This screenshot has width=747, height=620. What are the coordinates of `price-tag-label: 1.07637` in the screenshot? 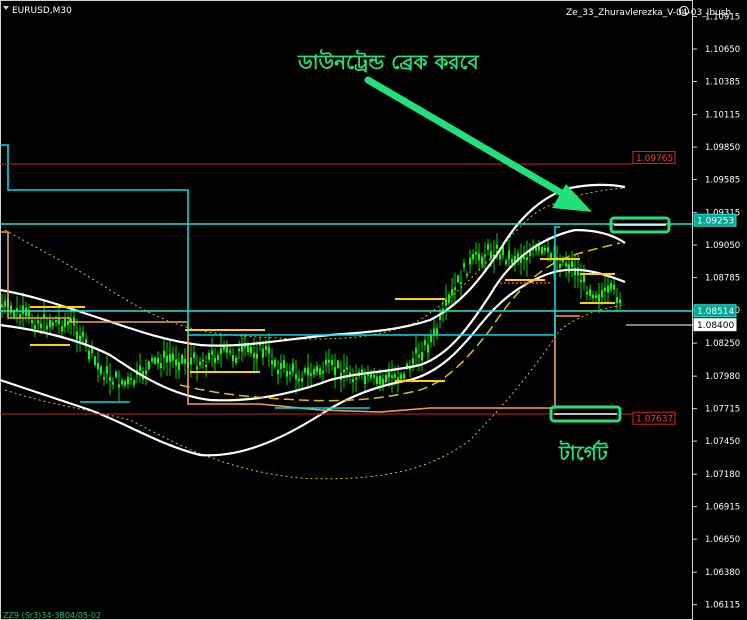 It's located at (654, 420).